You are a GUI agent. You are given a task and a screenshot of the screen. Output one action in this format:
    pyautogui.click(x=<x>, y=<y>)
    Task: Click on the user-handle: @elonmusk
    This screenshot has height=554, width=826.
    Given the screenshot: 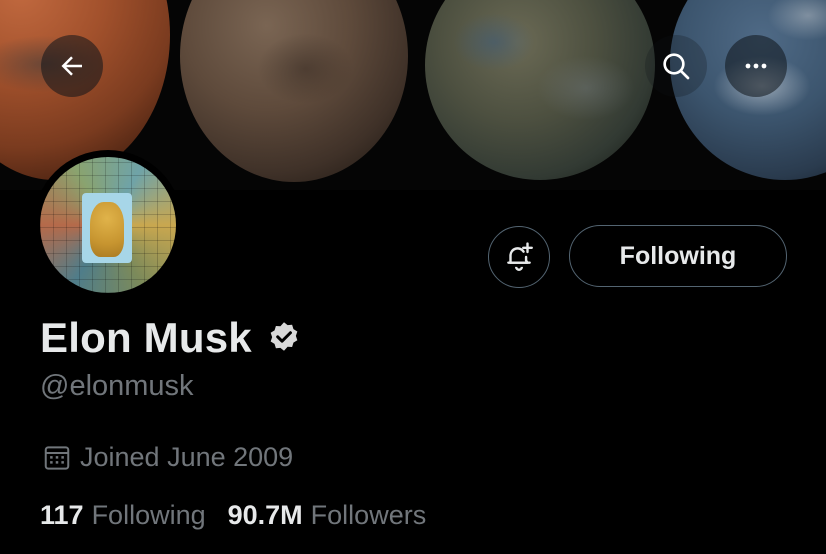 What is the action you would take?
    pyautogui.click(x=117, y=386)
    